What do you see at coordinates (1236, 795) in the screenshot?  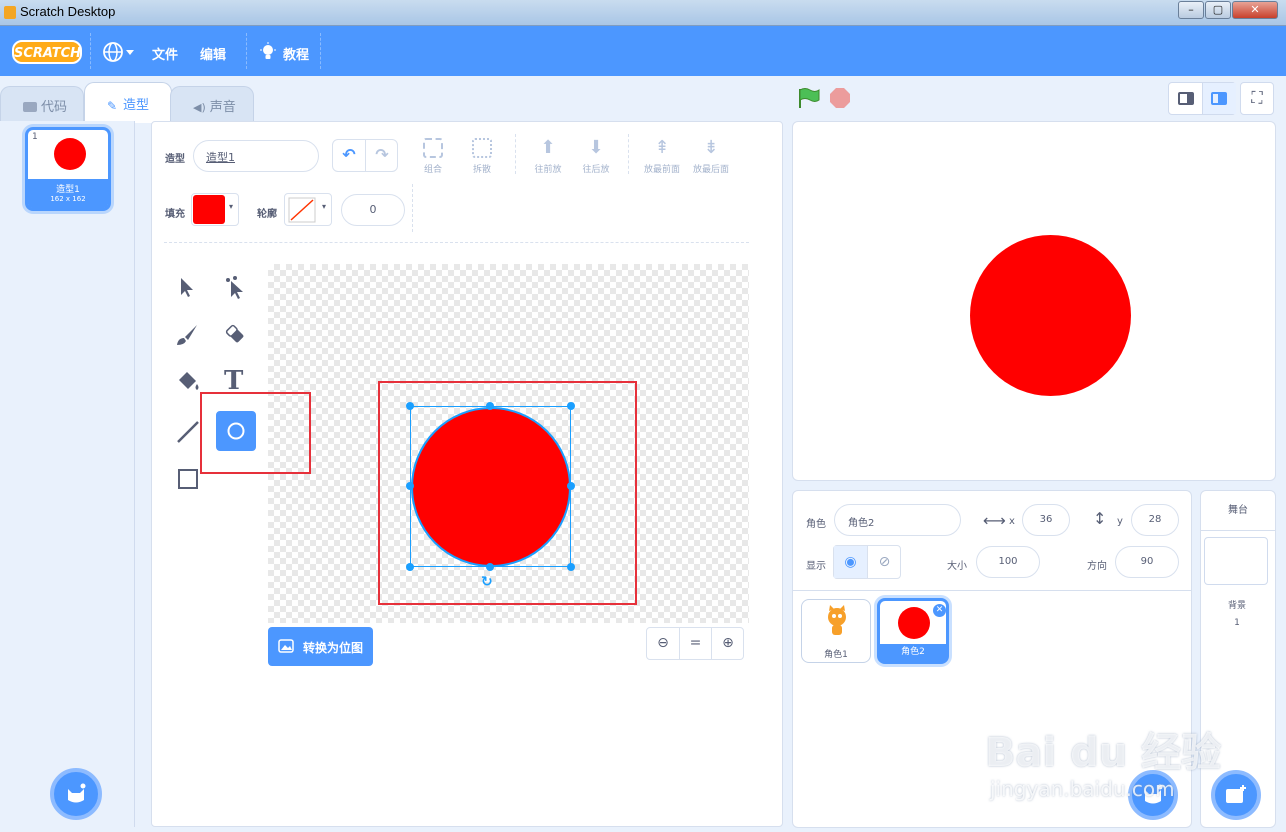 I see `backdrop-plus-icon` at bounding box center [1236, 795].